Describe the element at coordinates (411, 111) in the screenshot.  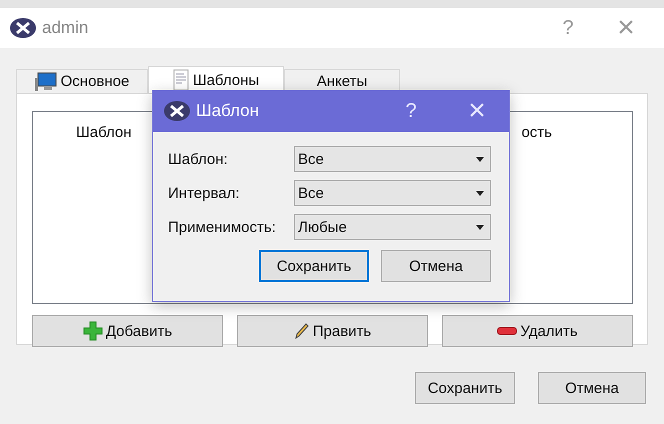
I see `help-button: ?` at that location.